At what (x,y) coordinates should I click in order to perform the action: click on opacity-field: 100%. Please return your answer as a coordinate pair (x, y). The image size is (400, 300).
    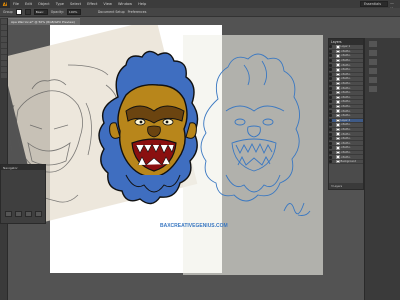
    Looking at the image, I should click on (73, 12).